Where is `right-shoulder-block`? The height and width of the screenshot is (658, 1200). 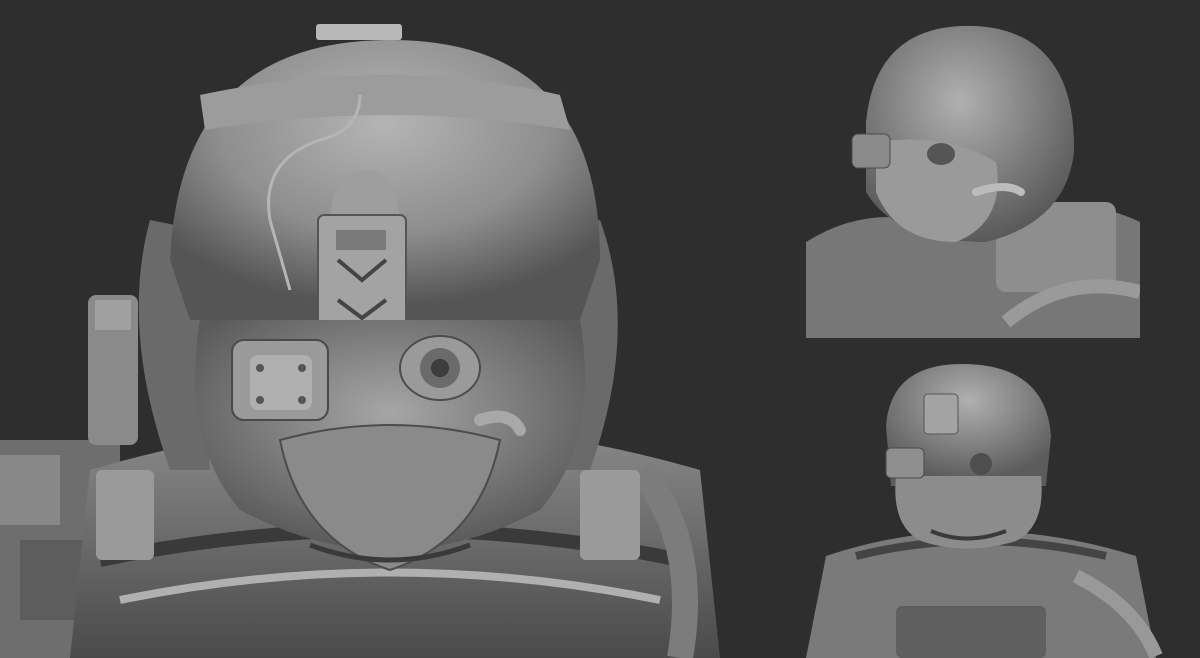 right-shoulder-block is located at coordinates (610, 515).